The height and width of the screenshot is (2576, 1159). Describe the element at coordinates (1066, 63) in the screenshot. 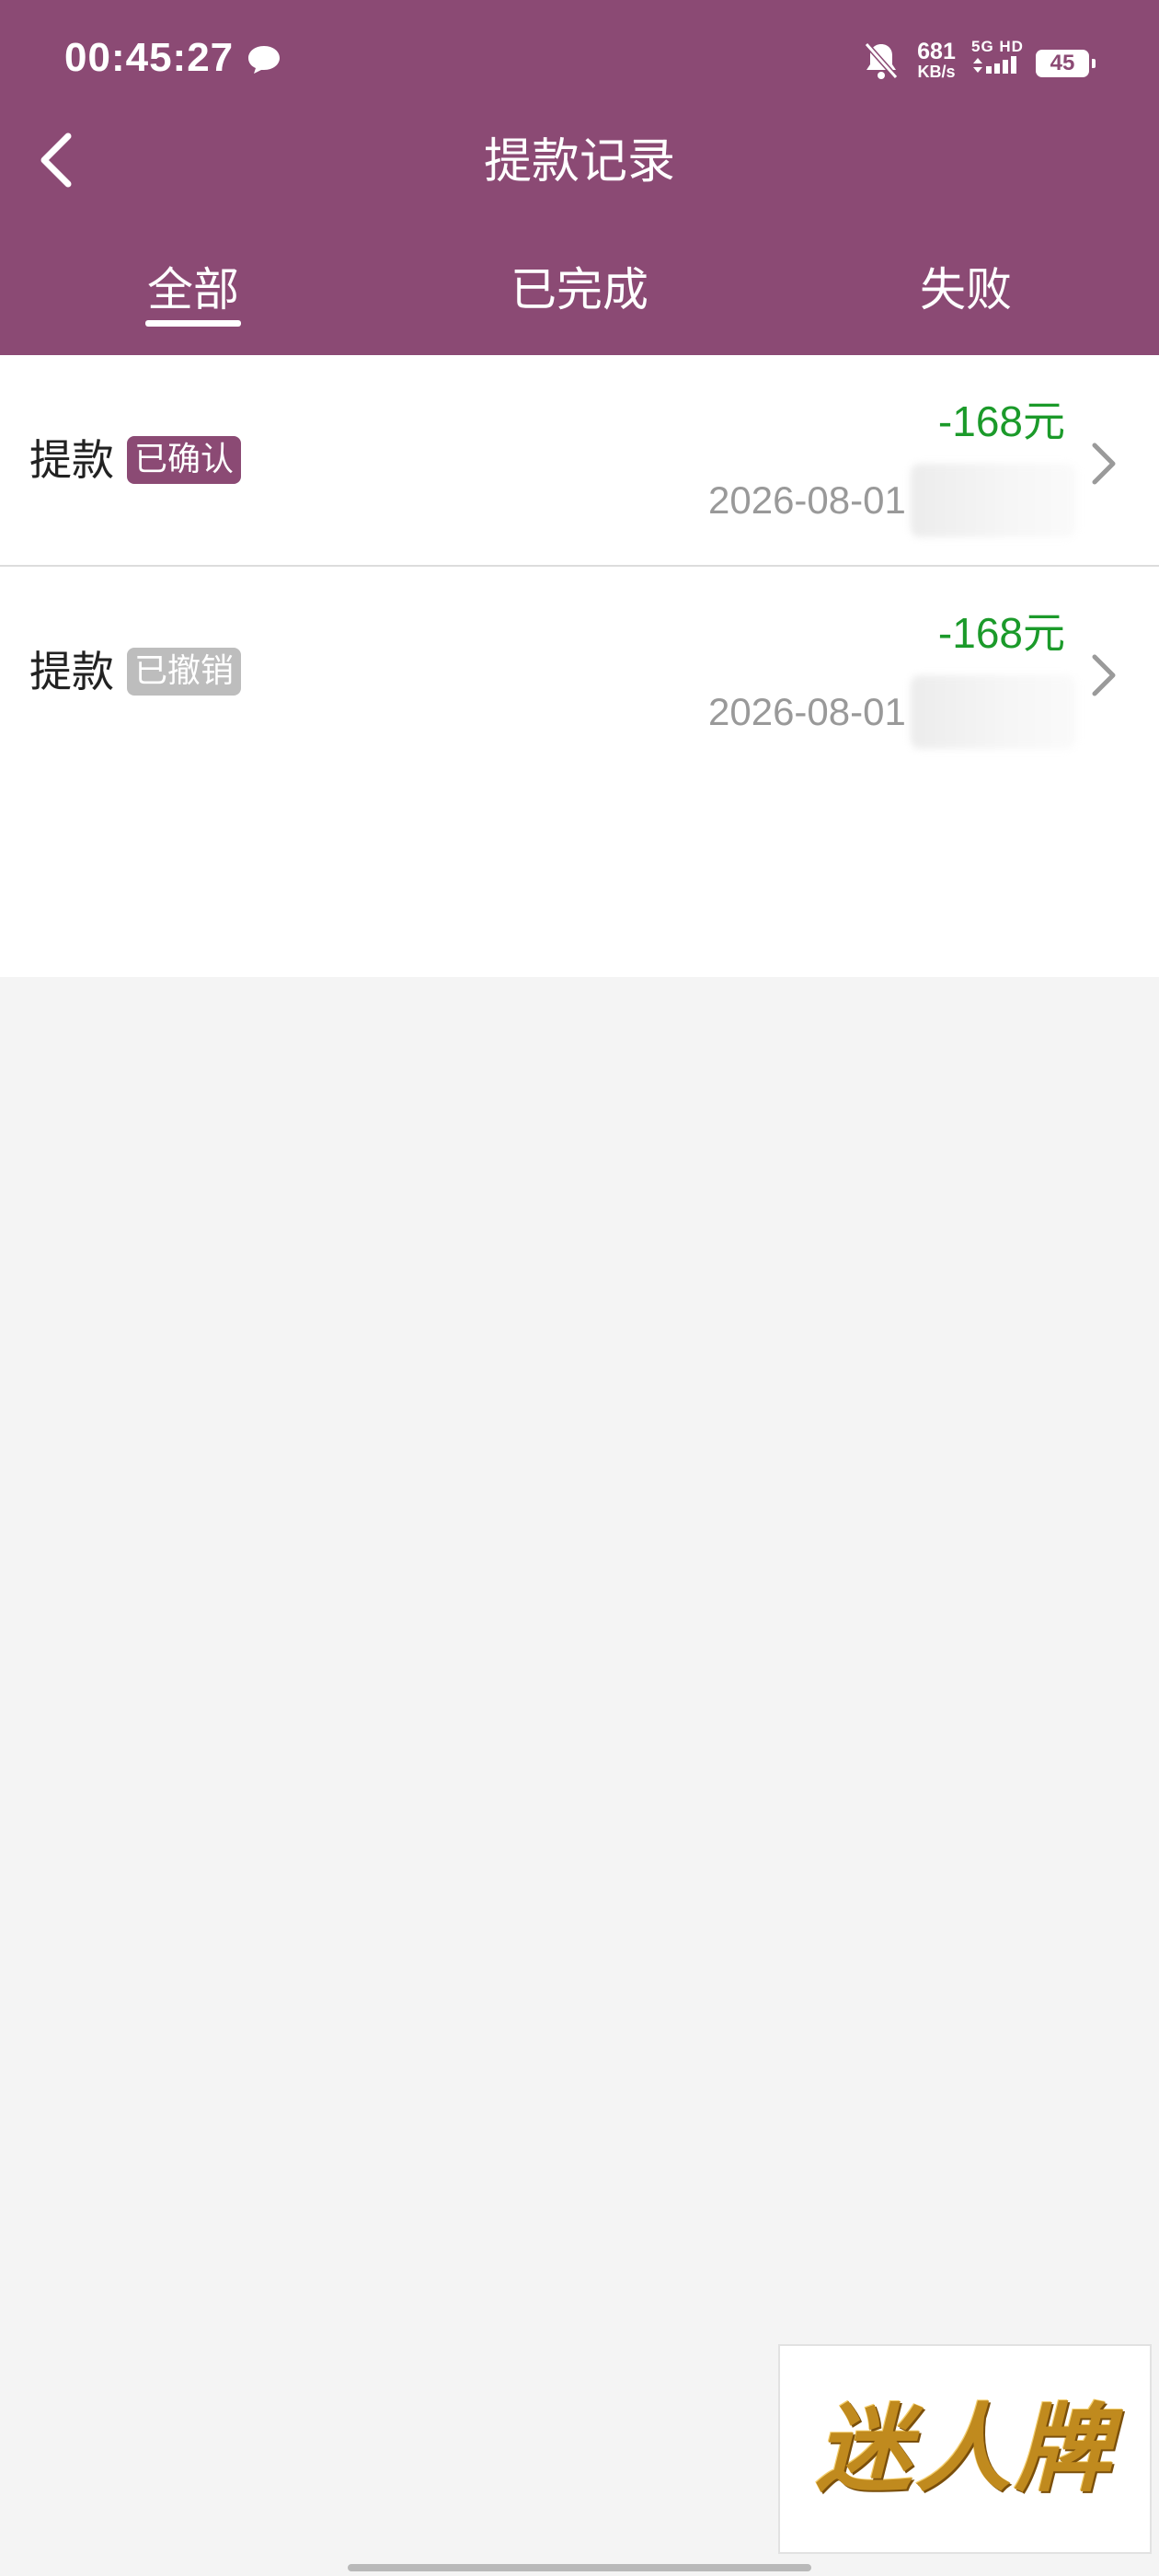

I see `battery-indicator: 45` at that location.